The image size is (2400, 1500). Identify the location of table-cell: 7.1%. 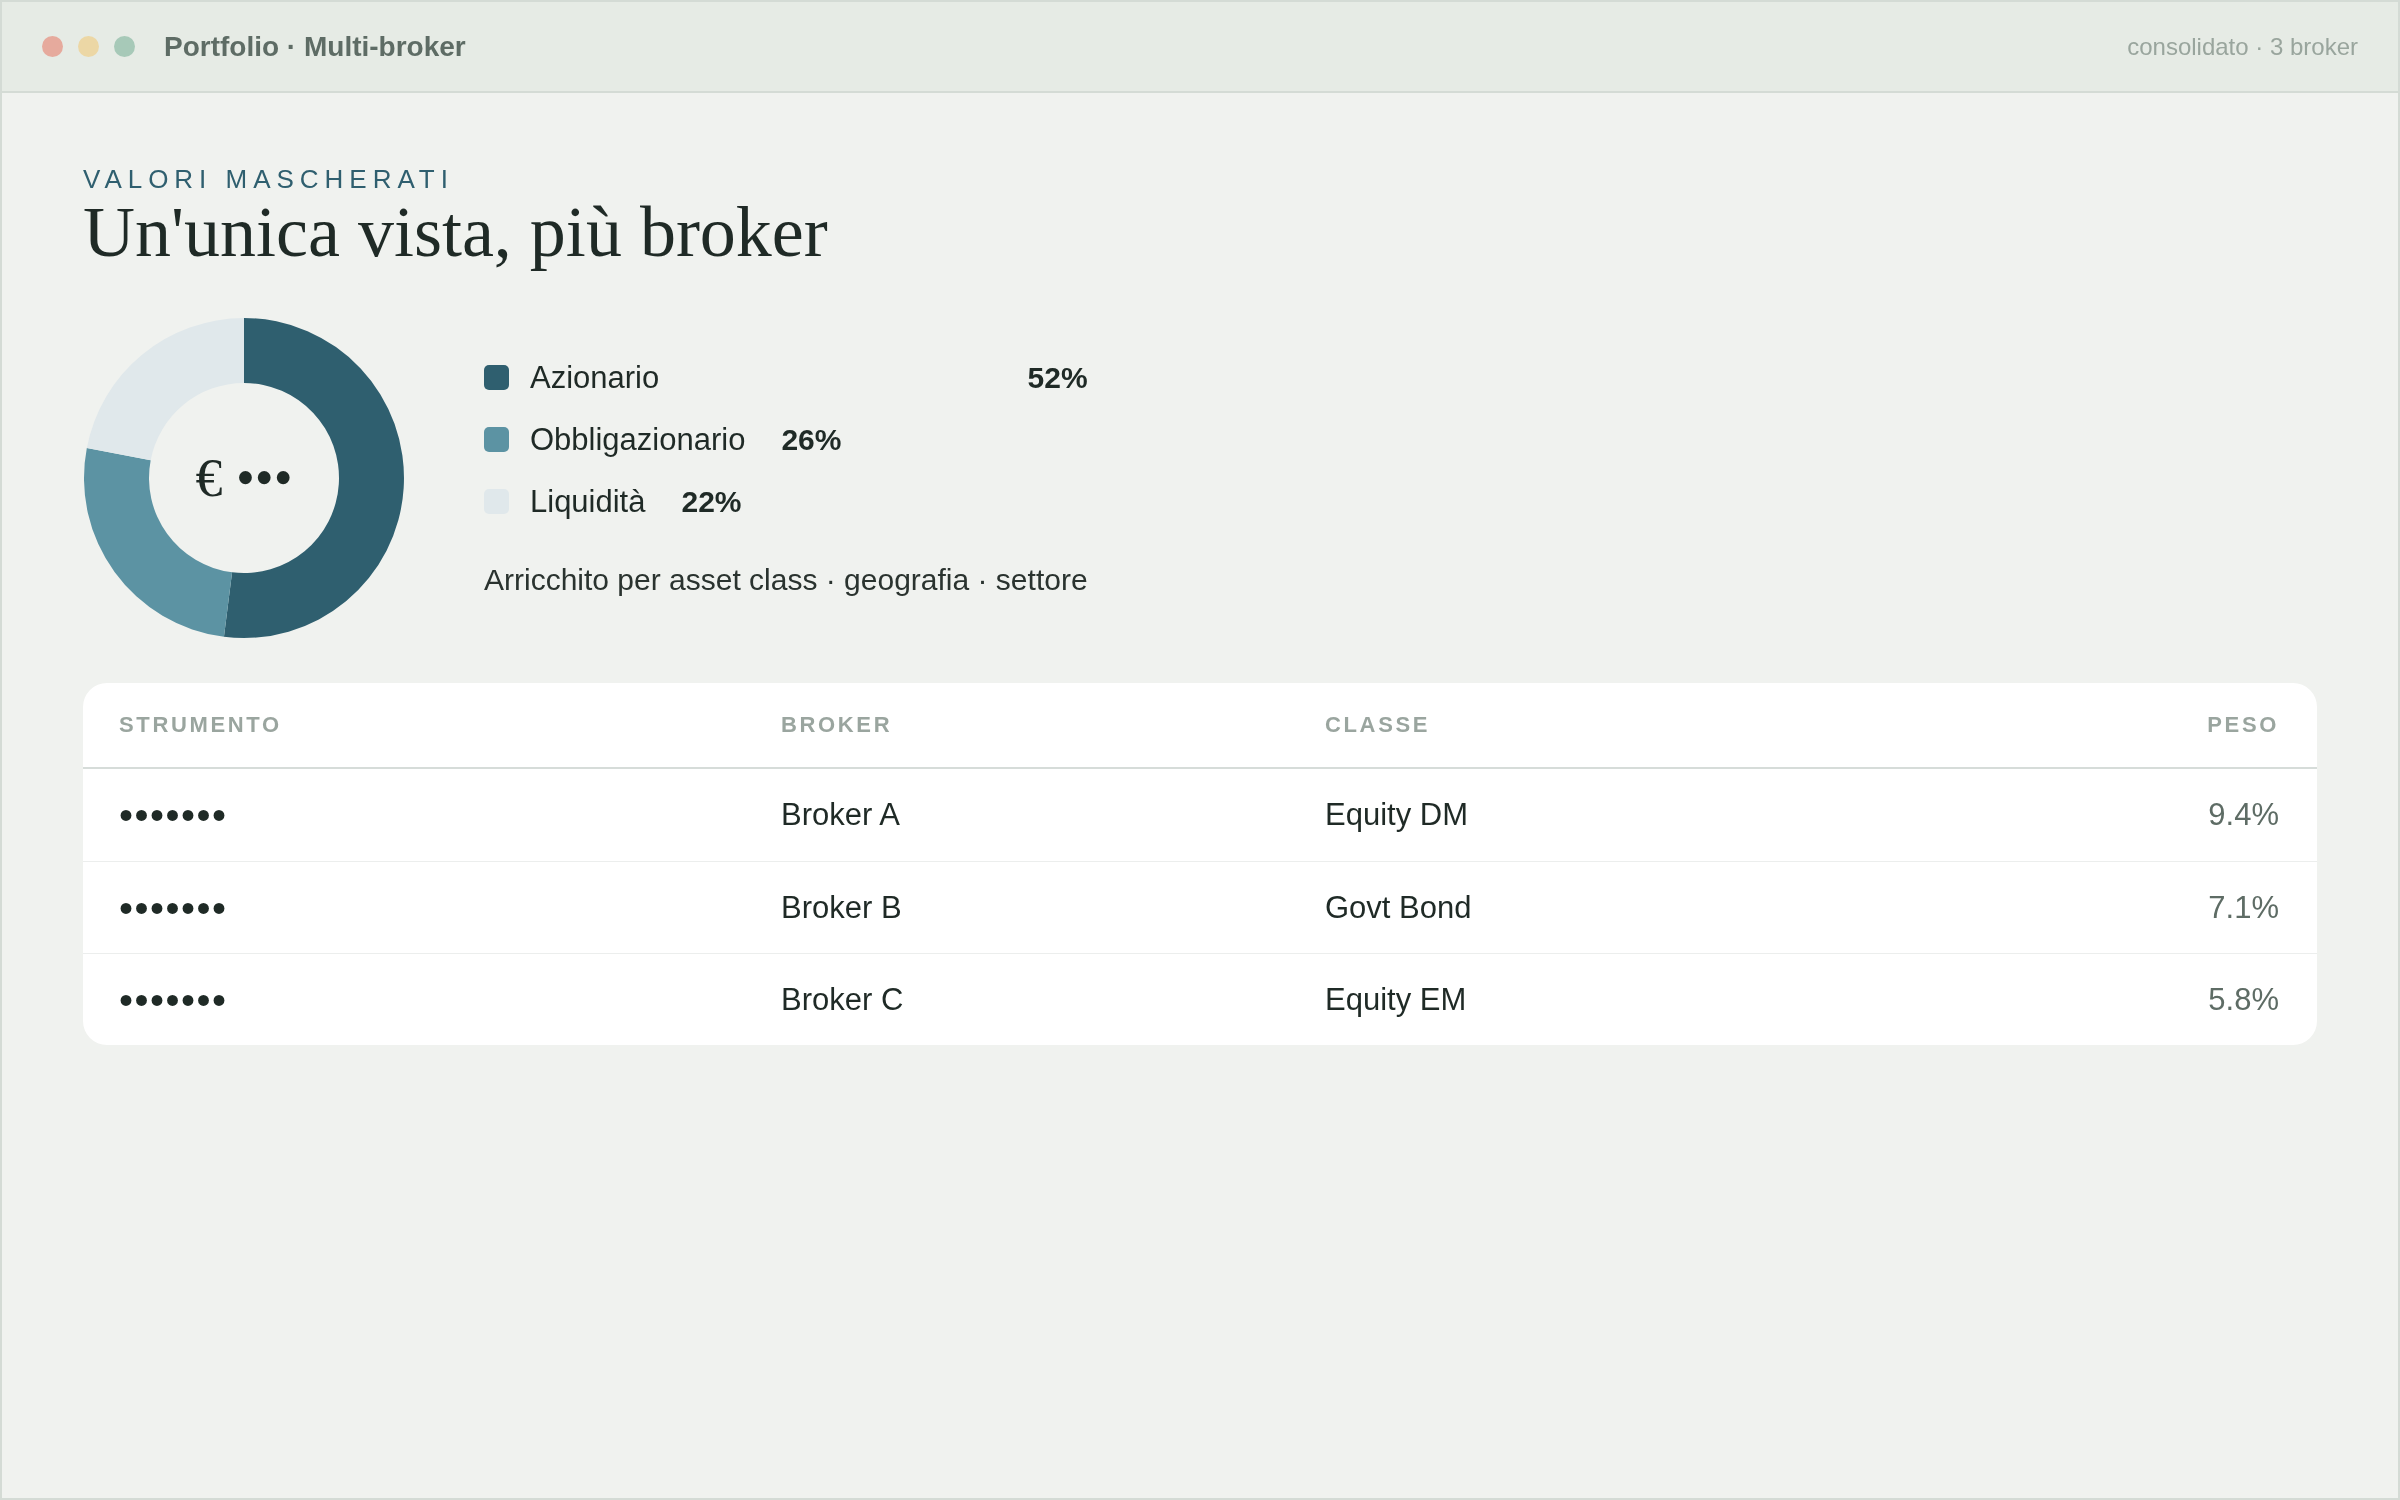
(2243, 908).